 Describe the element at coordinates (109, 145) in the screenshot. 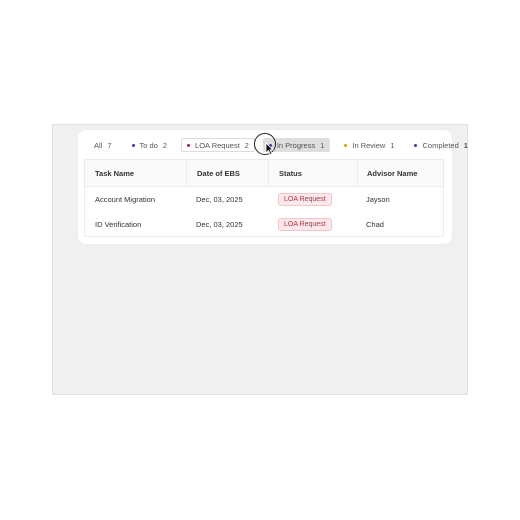

I see `tab-count: 7` at that location.